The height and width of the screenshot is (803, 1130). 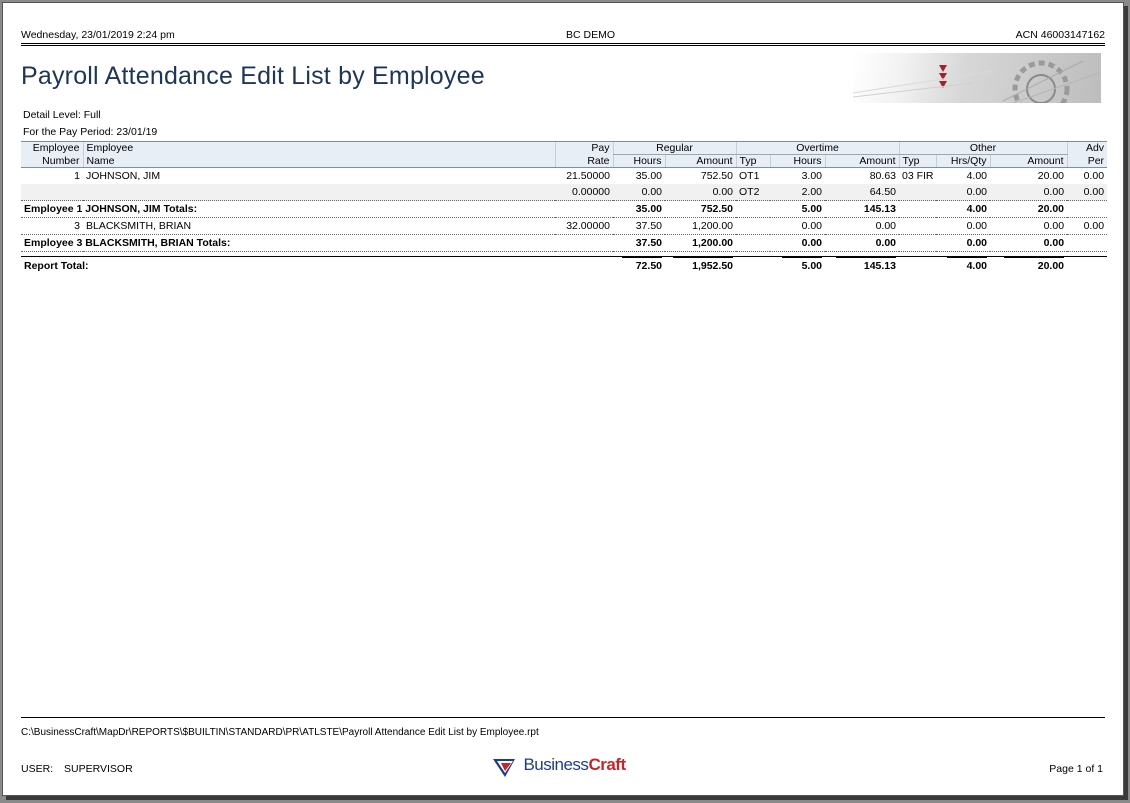 What do you see at coordinates (98, 35) in the screenshot?
I see `report-datetime: Wednesday, 23/01/2019 2:24 pm` at bounding box center [98, 35].